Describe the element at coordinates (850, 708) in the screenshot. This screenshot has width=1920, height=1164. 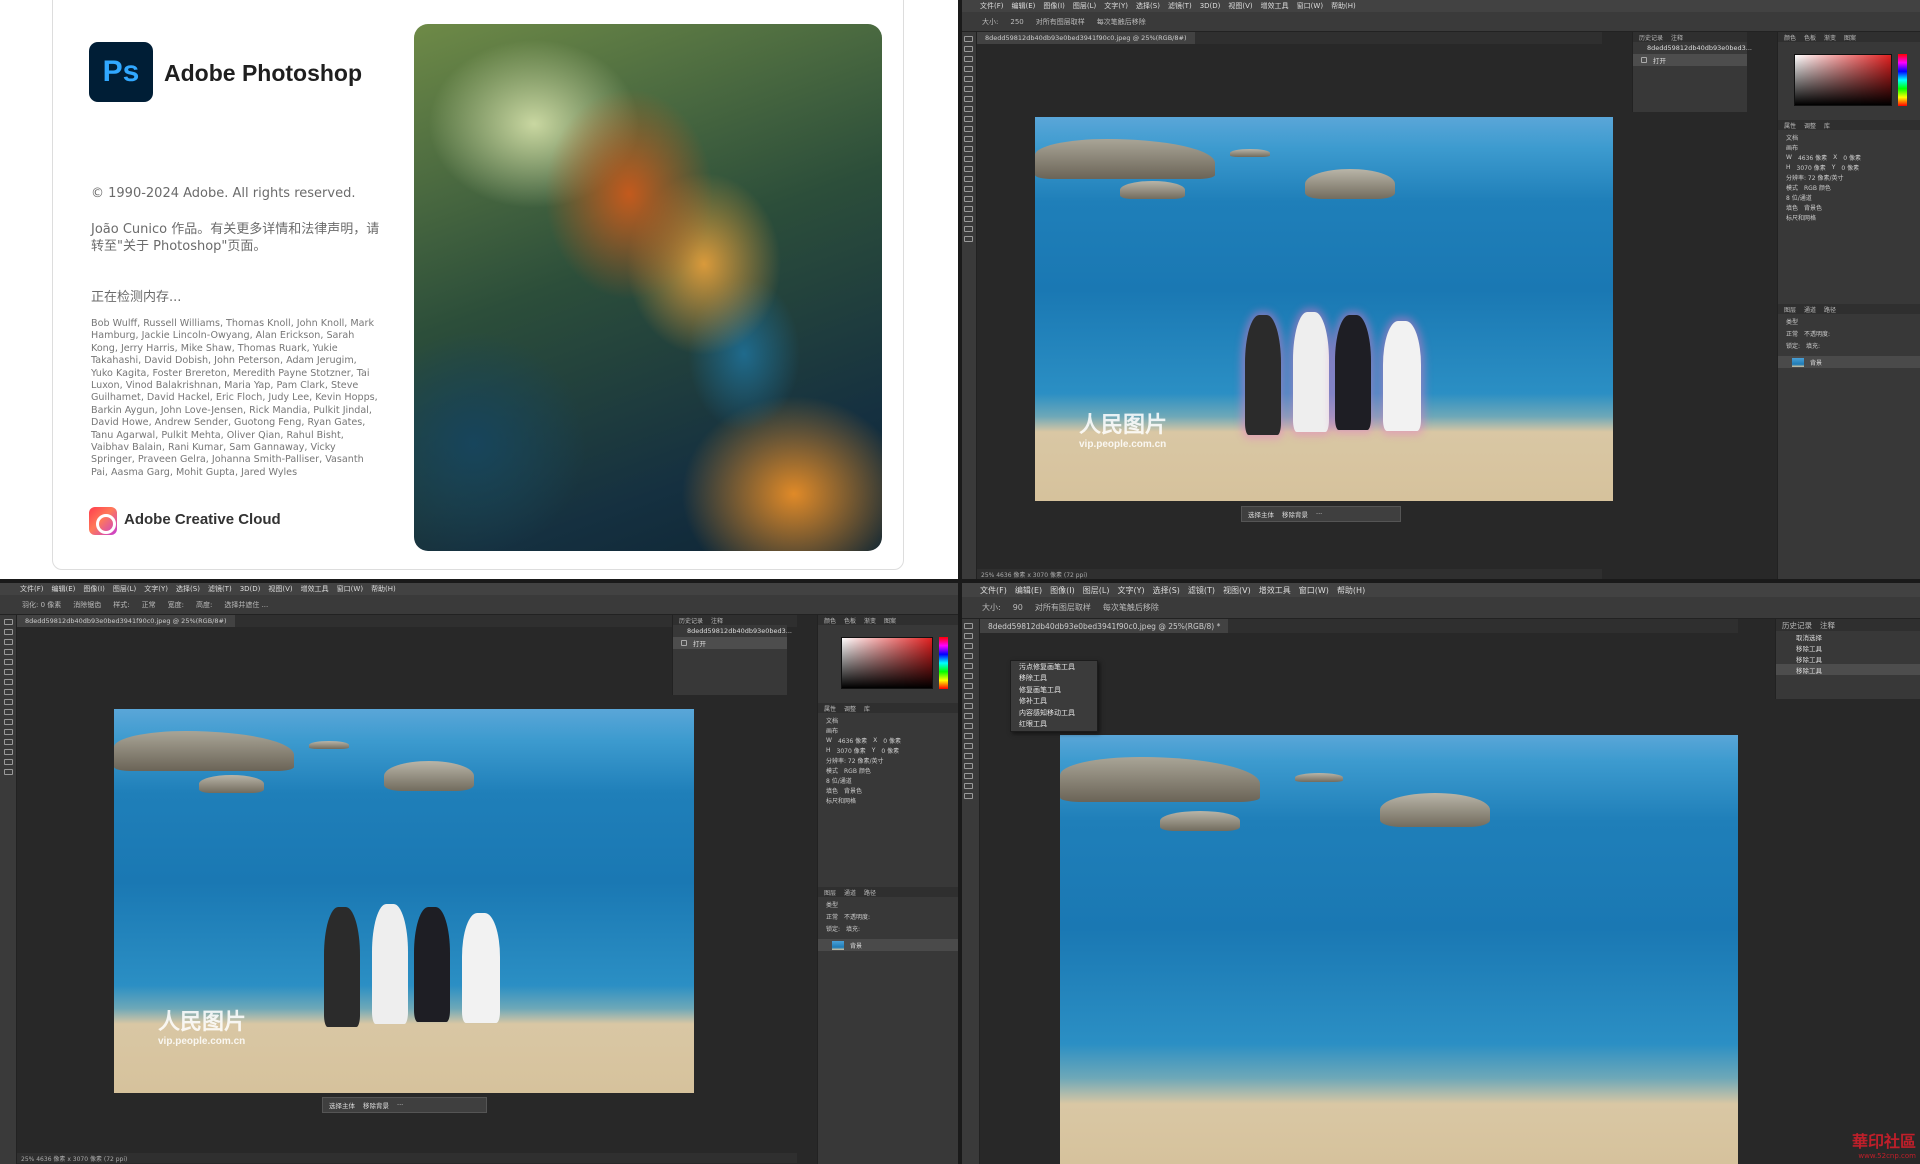
I see `tab-adjustments: 调整` at that location.